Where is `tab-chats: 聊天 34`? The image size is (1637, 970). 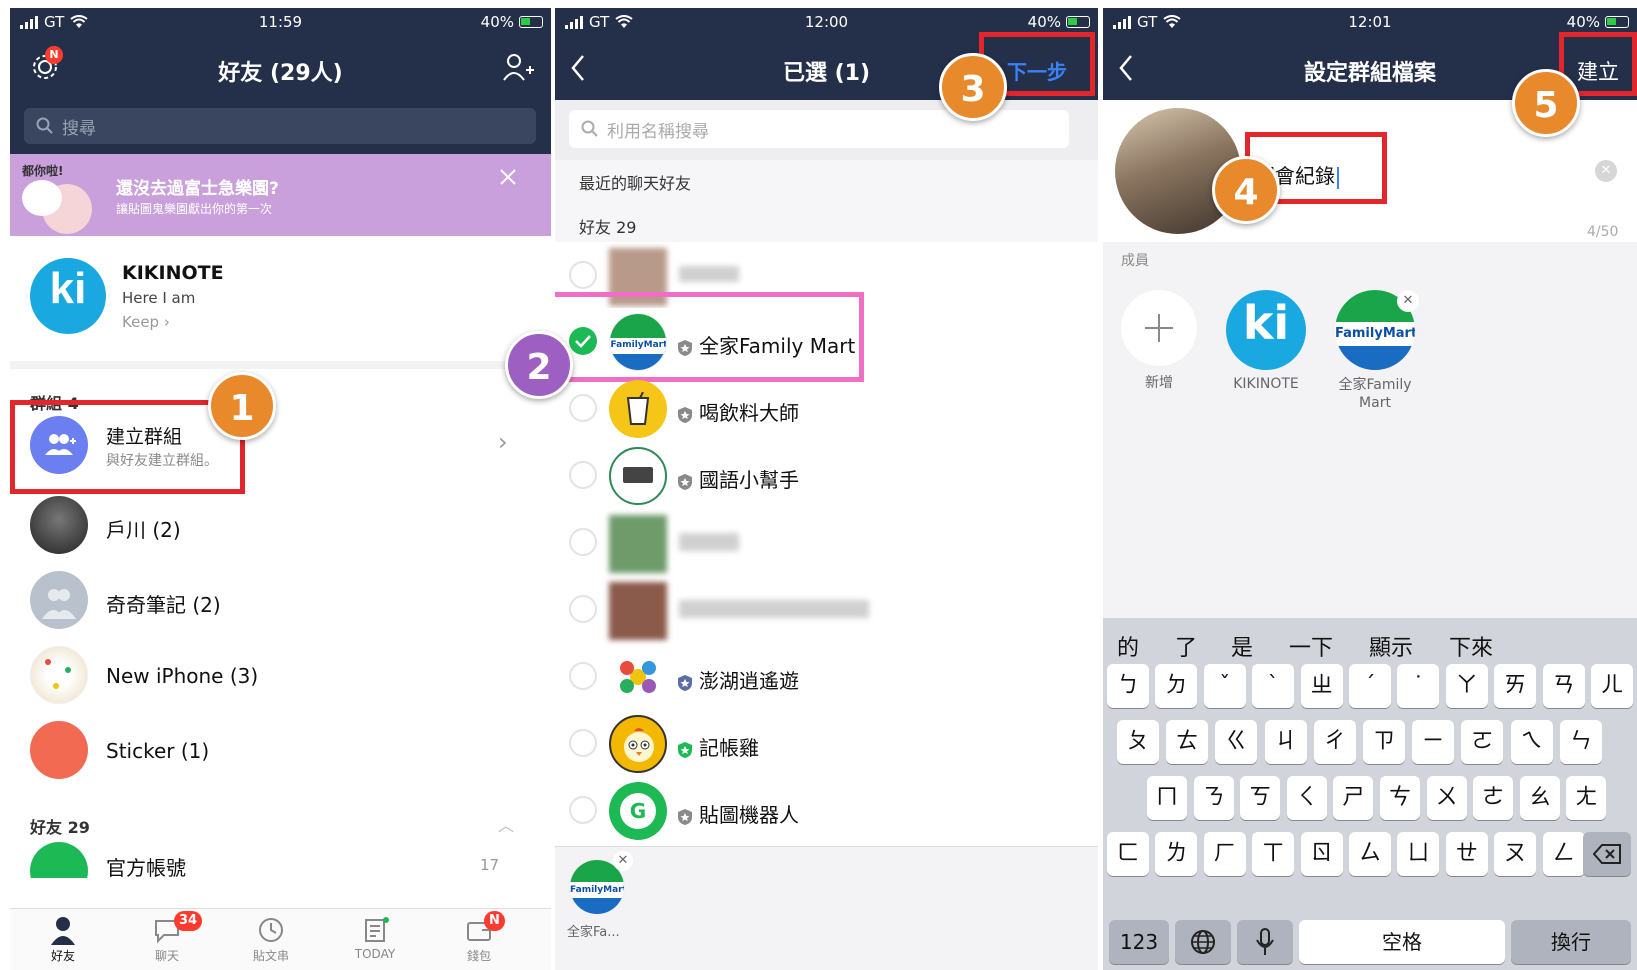
tab-chats: 聊天 34 is located at coordinates (167, 937).